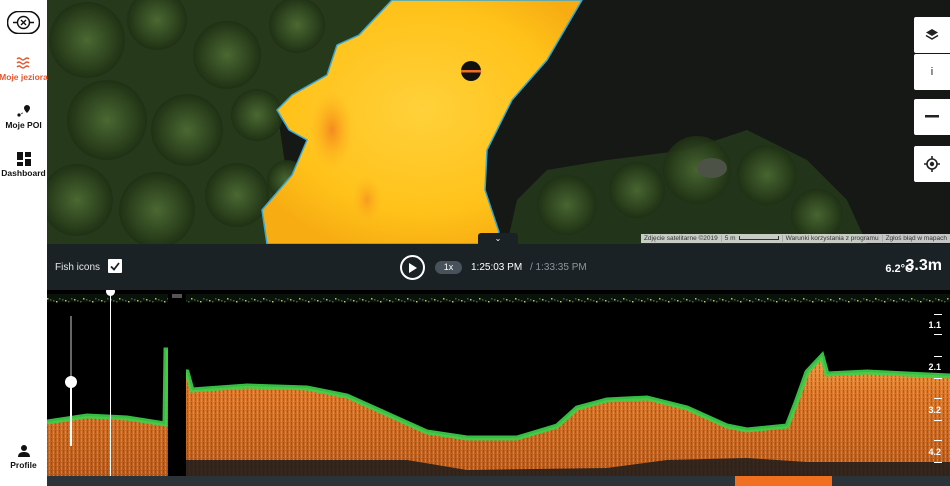 The height and width of the screenshot is (486, 950). I want to click on scale-bar, so click(758, 238).